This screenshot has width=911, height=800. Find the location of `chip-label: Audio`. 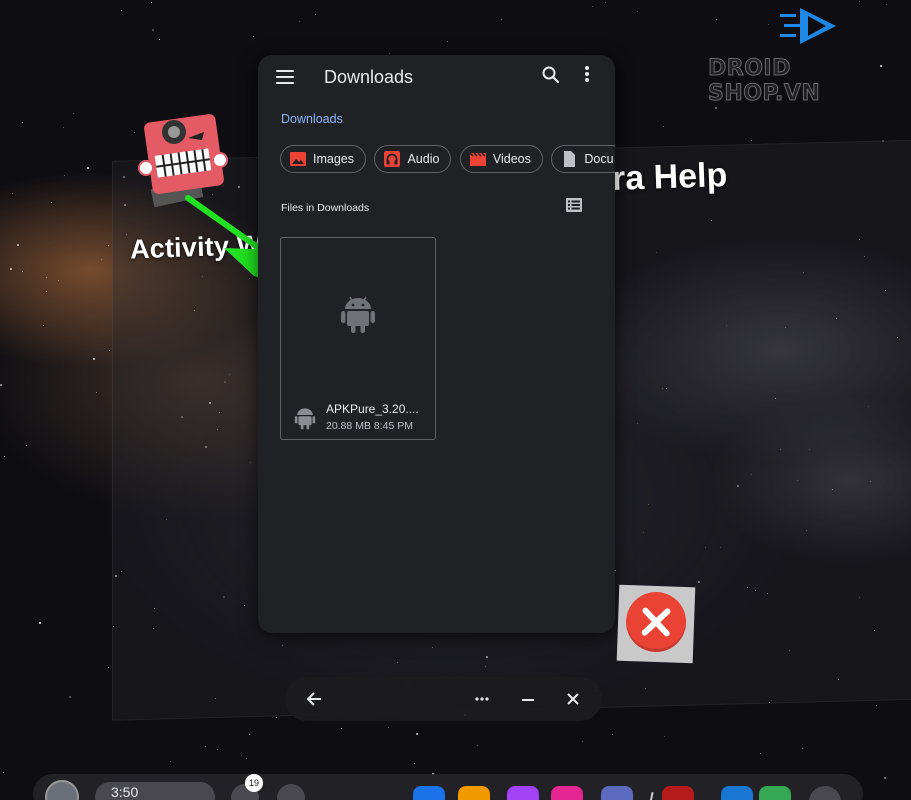

chip-label: Audio is located at coordinates (423, 159).